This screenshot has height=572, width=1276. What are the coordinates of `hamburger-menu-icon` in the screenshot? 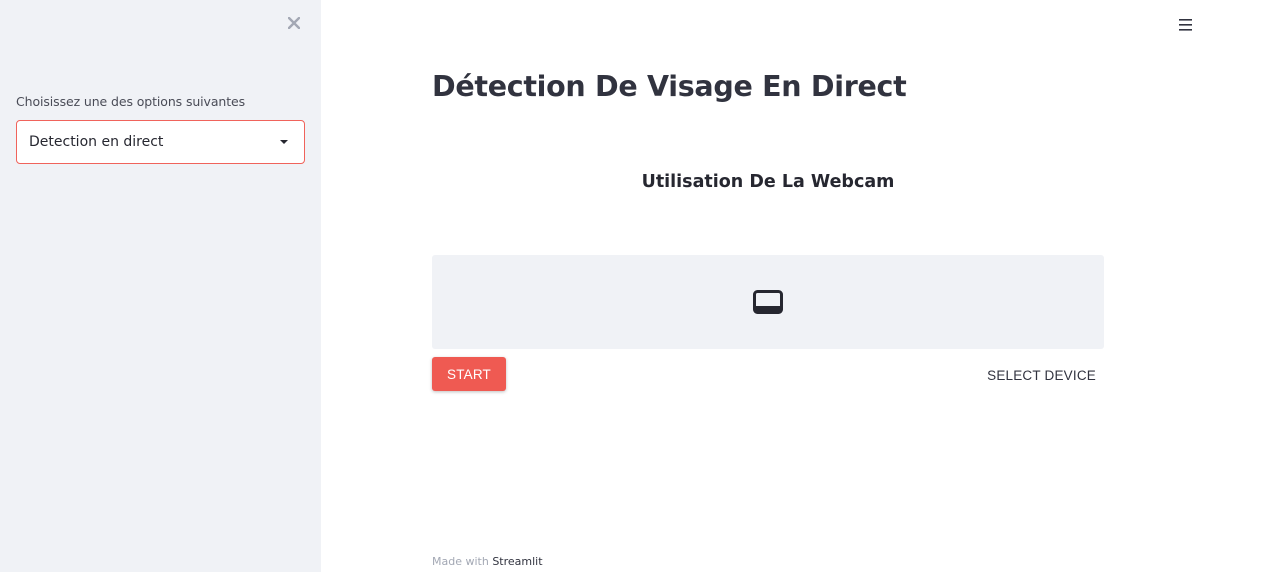 It's located at (1185, 25).